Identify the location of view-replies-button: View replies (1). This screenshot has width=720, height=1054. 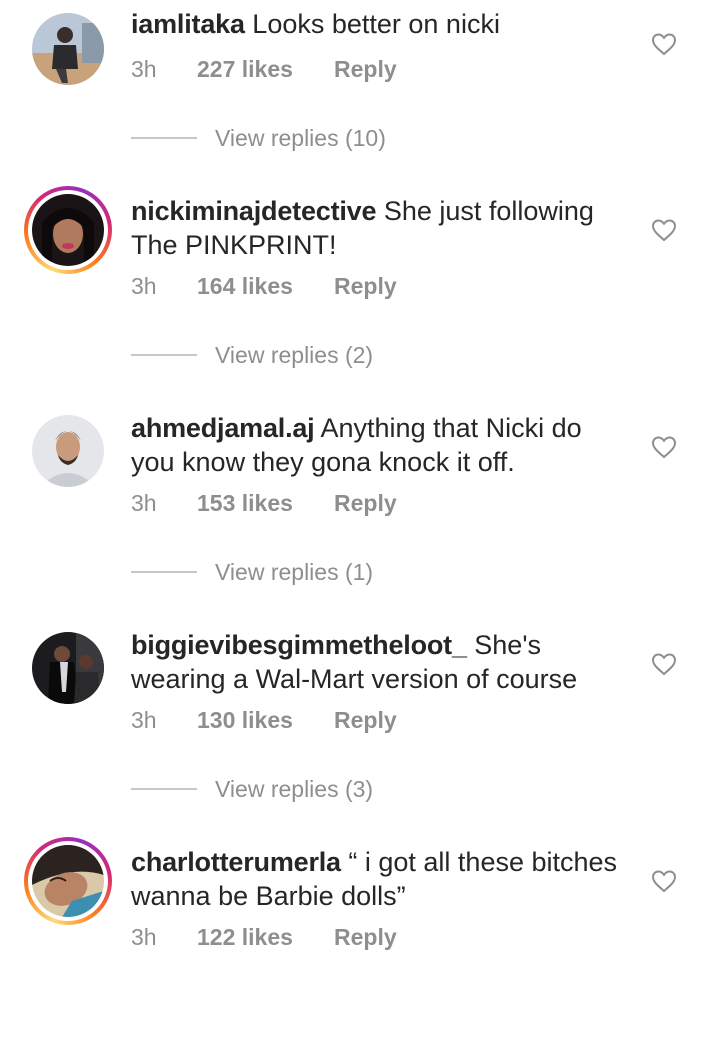
(252, 572).